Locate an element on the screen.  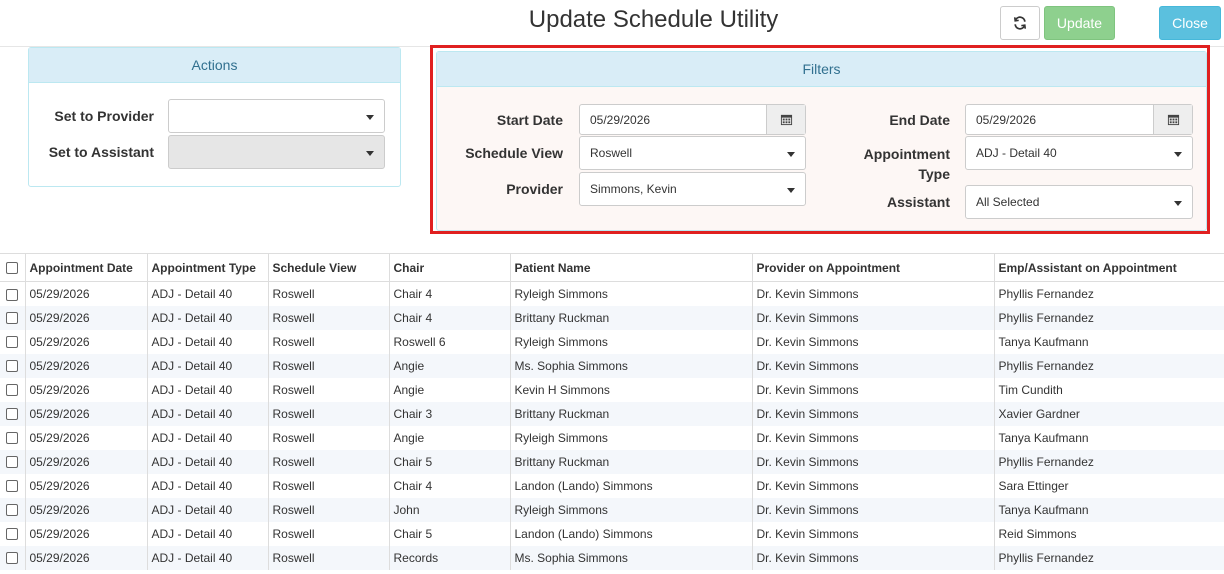
chevron-down-icon is located at coordinates (370, 153).